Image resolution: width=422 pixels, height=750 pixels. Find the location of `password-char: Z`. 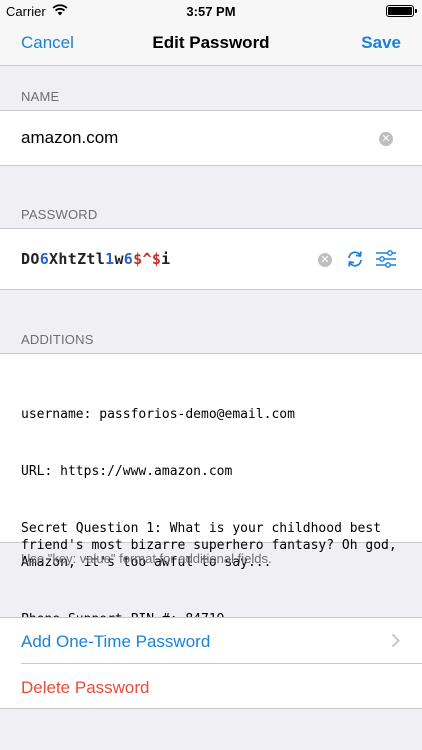

password-char: Z is located at coordinates (82, 259).